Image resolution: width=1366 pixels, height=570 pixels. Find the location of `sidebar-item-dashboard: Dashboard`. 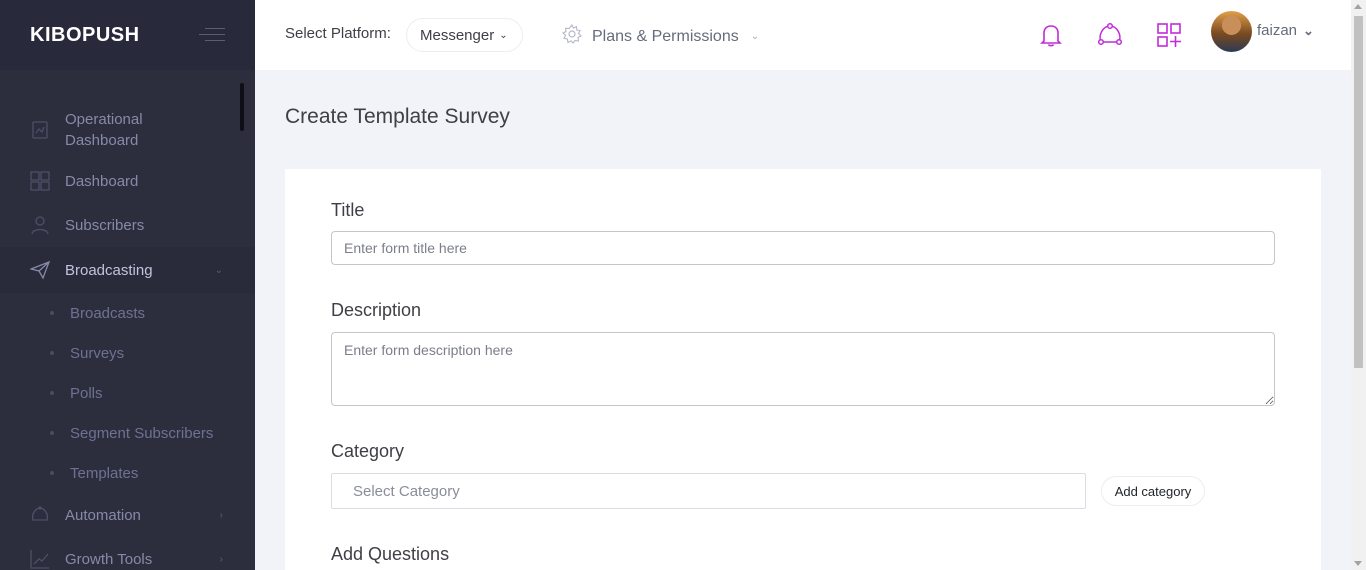

sidebar-item-dashboard: Dashboard is located at coordinates (127, 181).